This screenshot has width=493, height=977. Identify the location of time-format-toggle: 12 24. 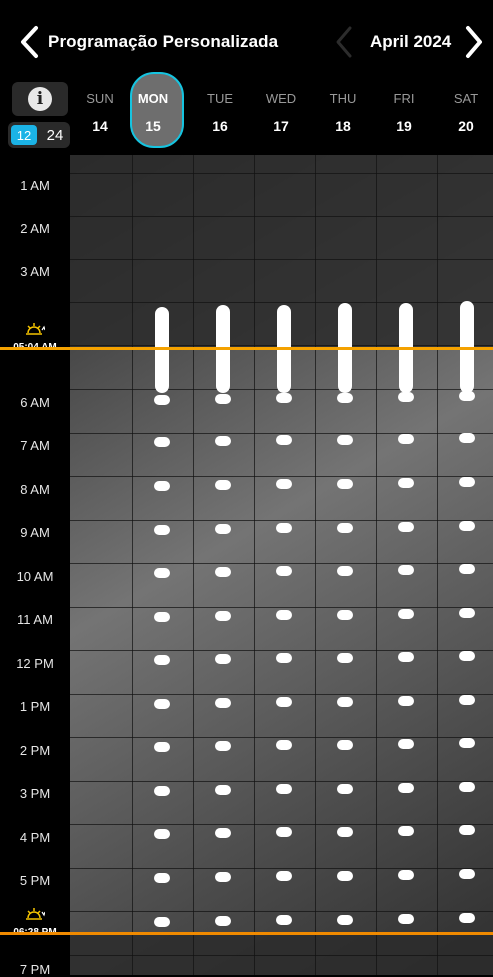
(39, 135).